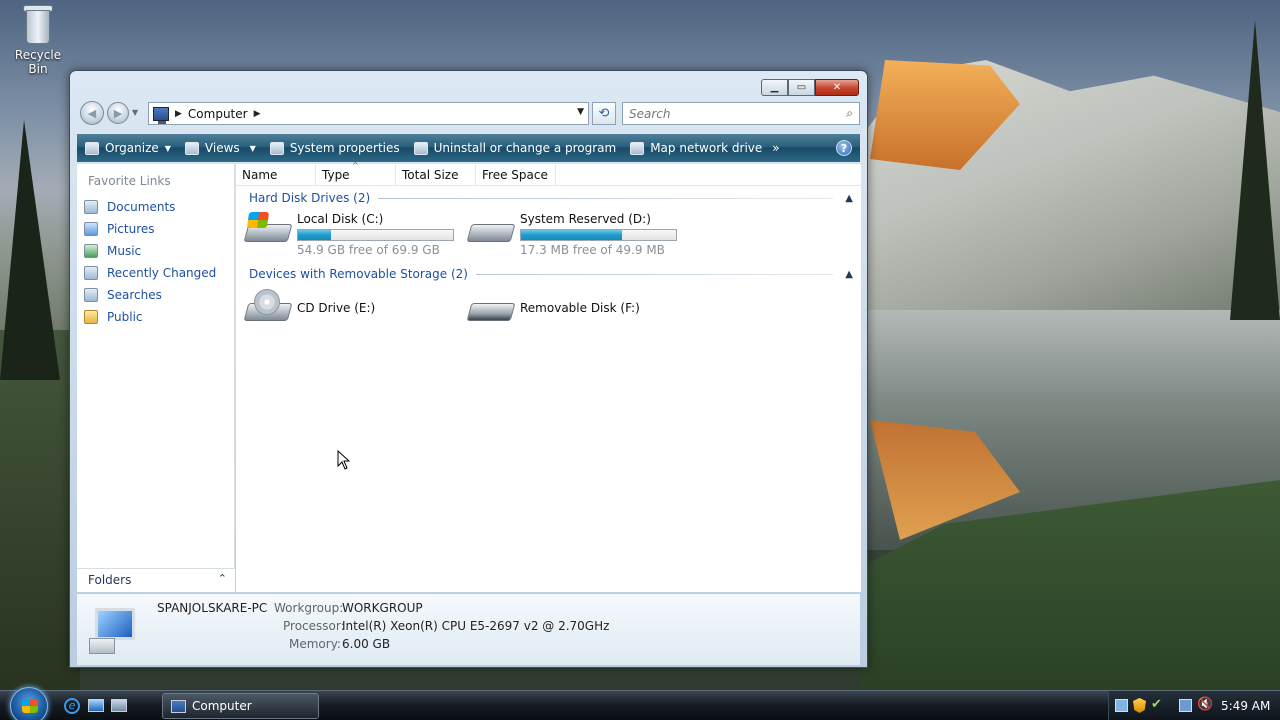 The image size is (1280, 720). I want to click on desktop-icon-recycle-bin: Recycle Bin, so click(38, 39).